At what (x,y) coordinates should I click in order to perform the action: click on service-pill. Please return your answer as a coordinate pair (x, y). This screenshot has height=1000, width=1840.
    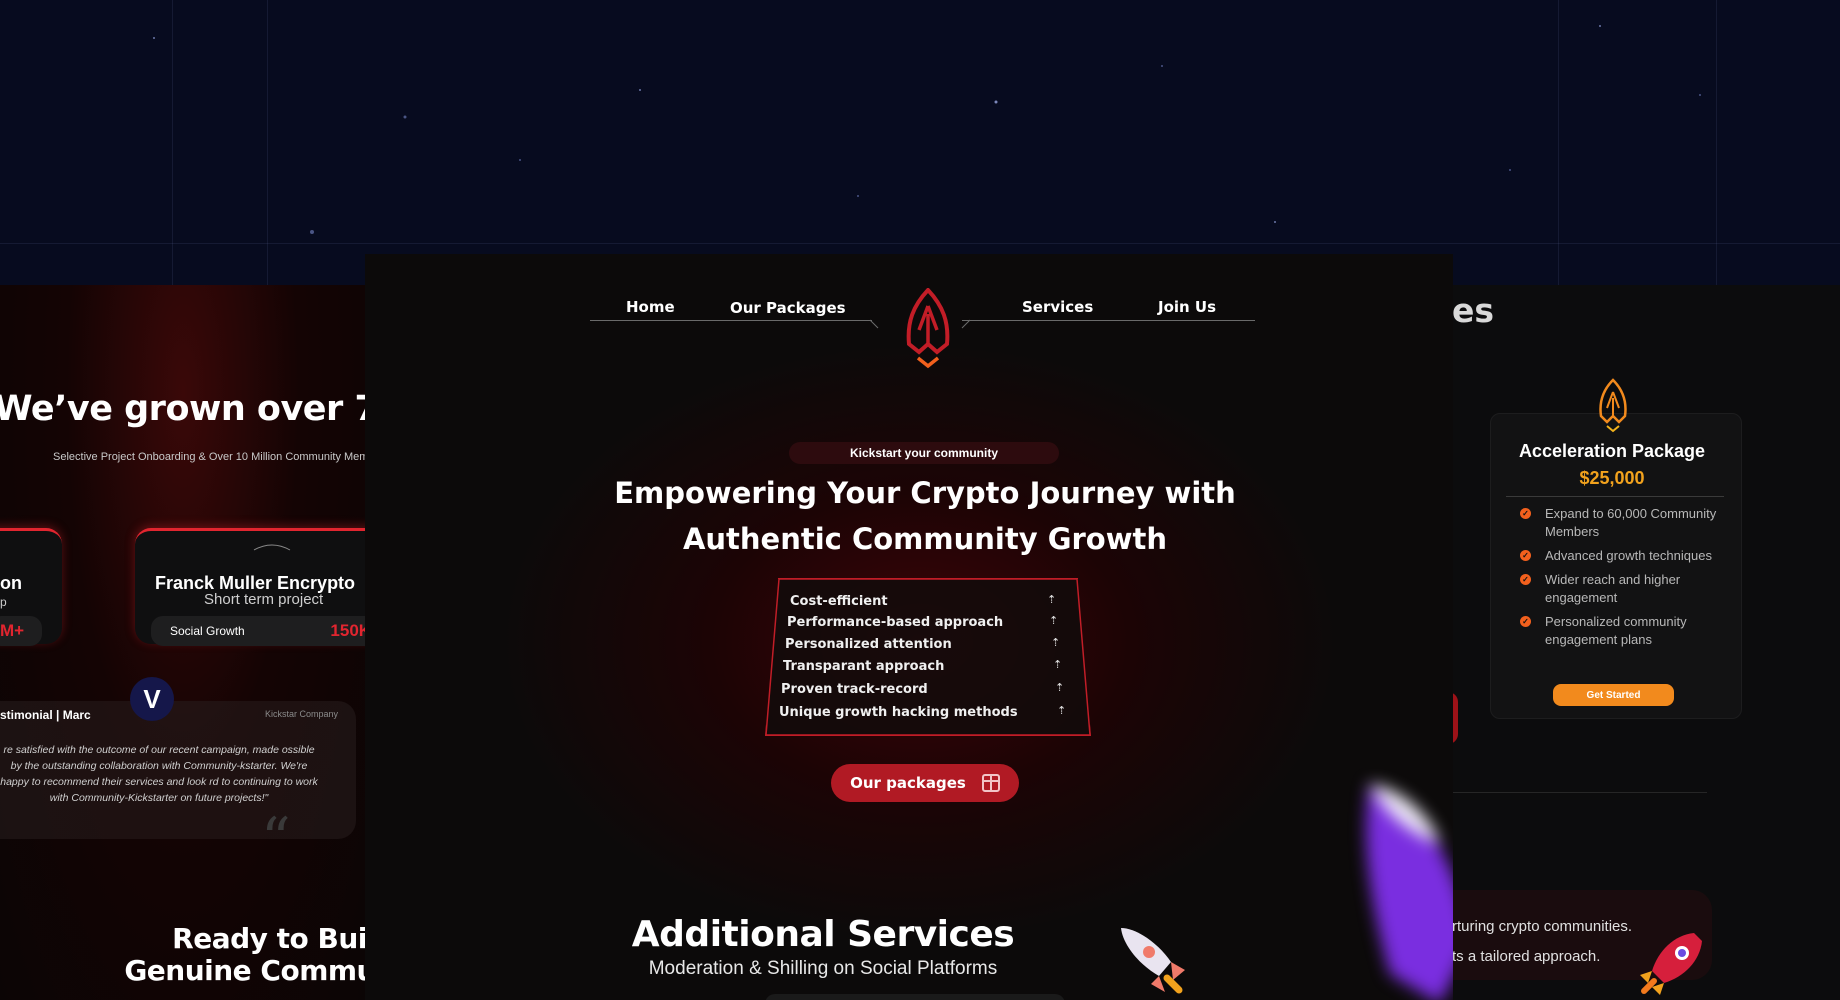
    Looking at the image, I should click on (915, 997).